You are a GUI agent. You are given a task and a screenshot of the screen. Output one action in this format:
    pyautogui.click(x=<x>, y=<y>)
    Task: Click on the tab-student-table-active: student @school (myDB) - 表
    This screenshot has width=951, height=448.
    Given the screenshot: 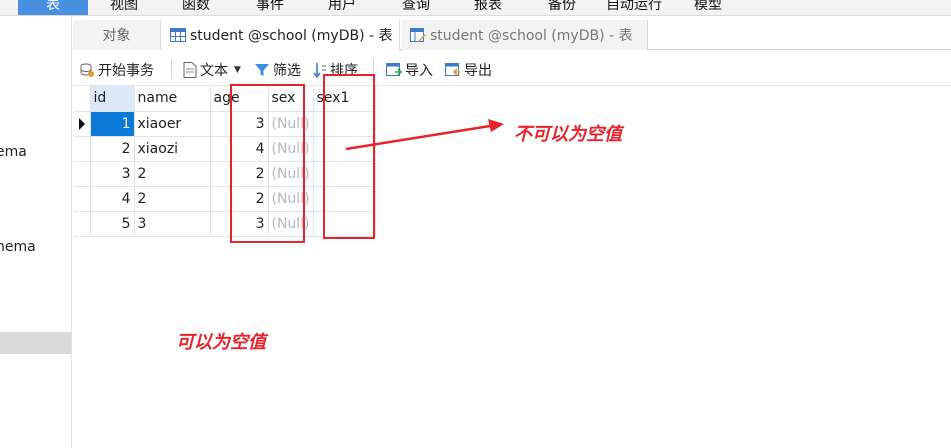 What is the action you would take?
    pyautogui.click(x=281, y=35)
    